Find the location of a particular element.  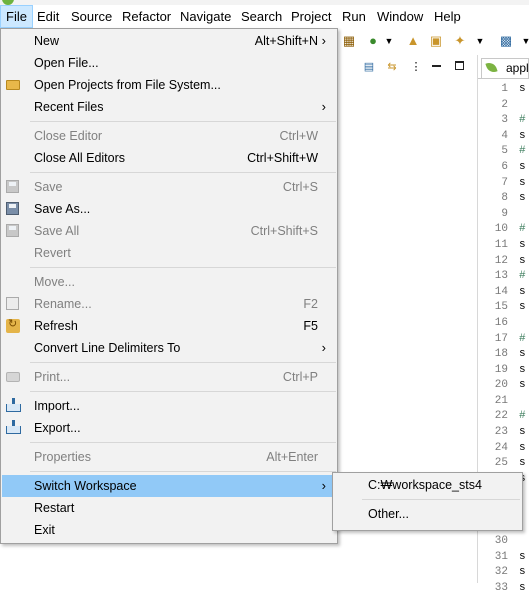

editor-line: 32 s is located at coordinates (503, 573).